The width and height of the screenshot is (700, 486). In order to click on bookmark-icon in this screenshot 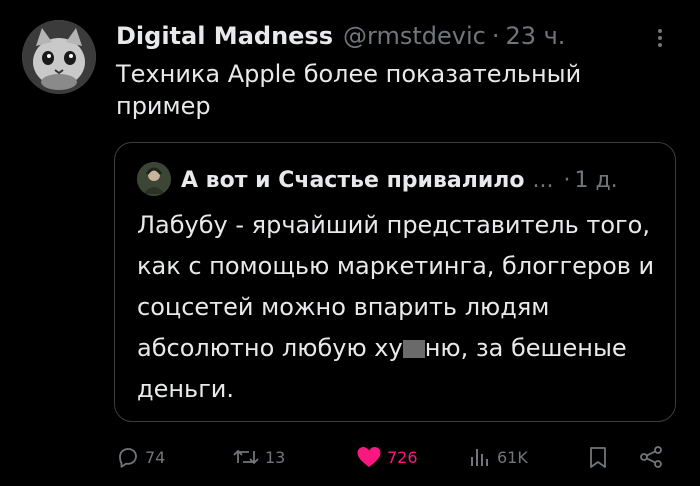, I will do `click(598, 457)`.